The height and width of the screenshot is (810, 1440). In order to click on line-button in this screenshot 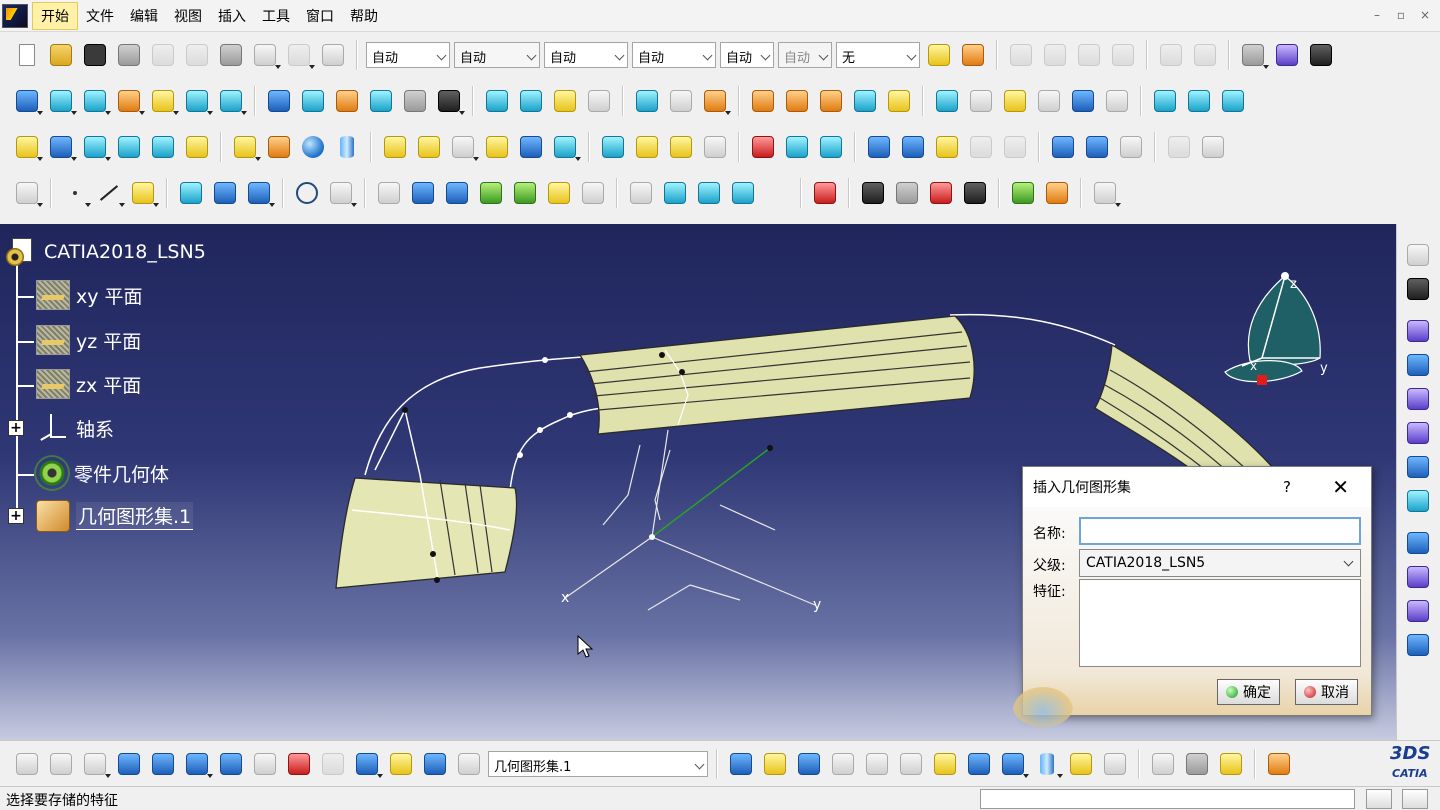, I will do `click(109, 193)`.